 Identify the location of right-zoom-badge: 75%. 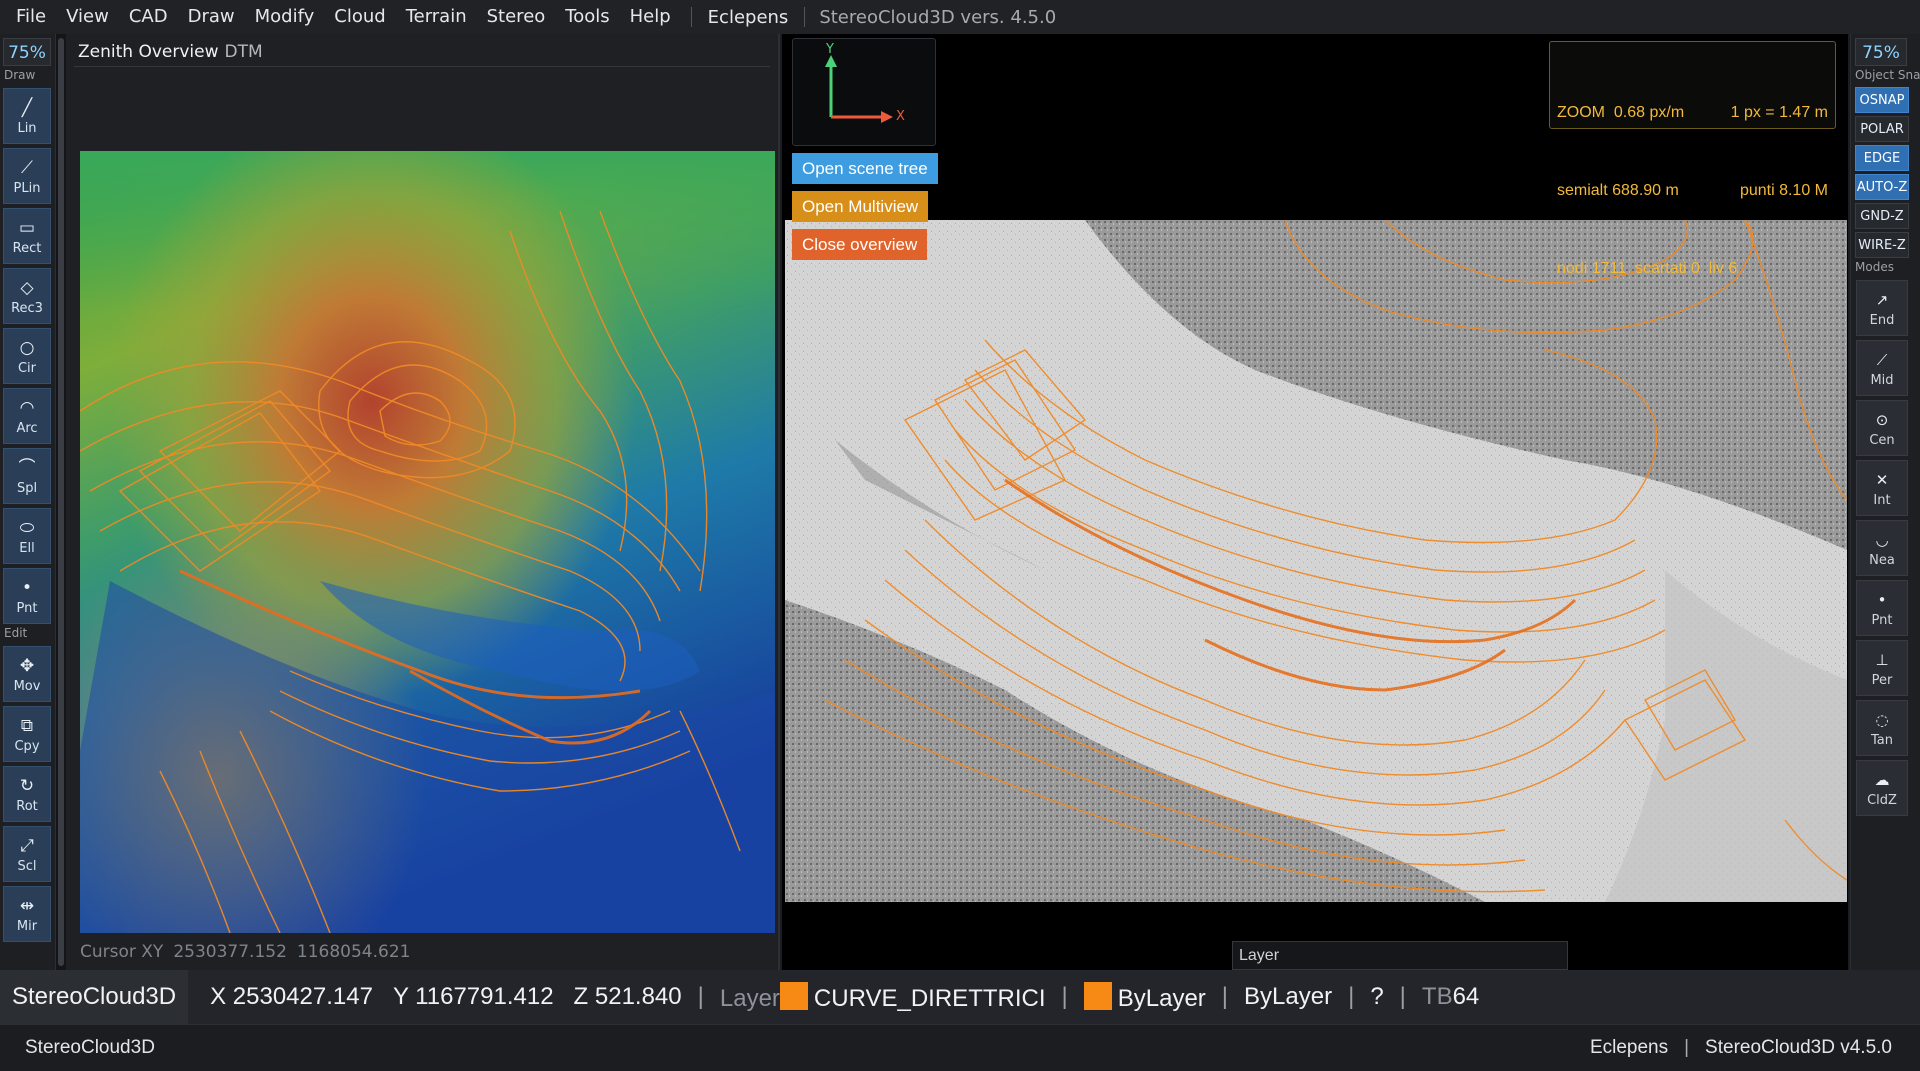
(1881, 52).